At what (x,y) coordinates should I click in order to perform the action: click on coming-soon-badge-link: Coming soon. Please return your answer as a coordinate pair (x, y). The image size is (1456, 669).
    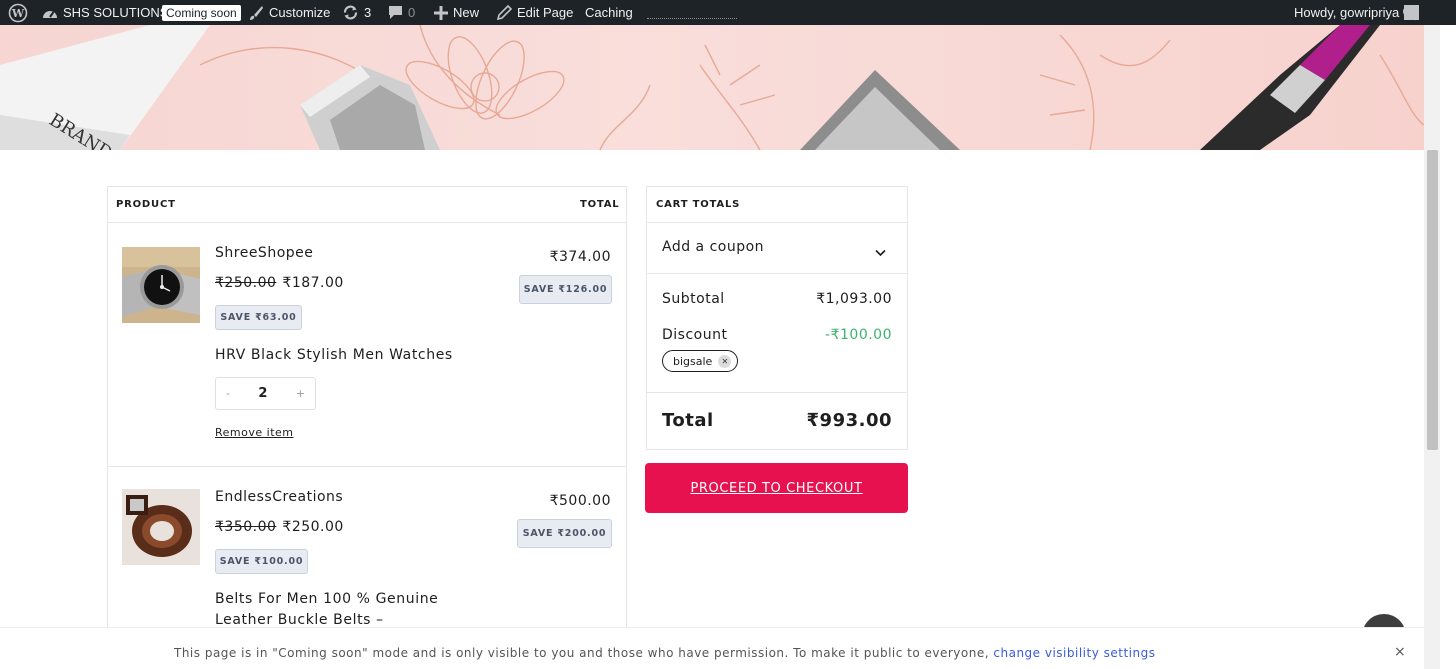
    Looking at the image, I should click on (201, 12).